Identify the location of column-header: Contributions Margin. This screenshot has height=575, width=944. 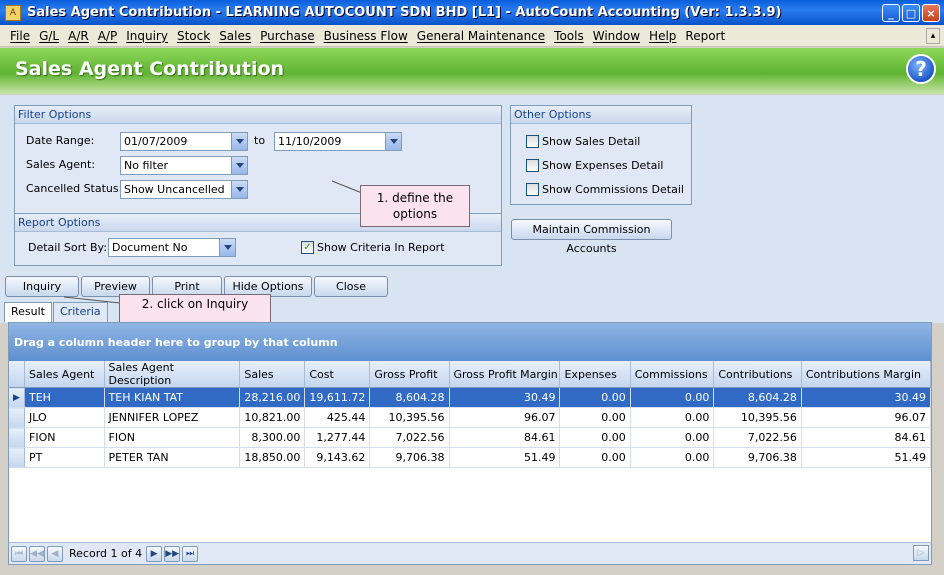
(866, 374).